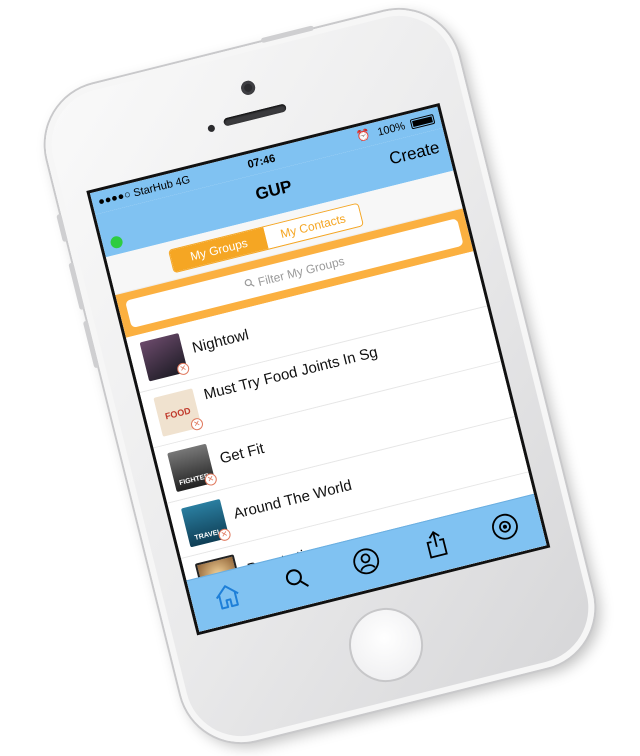  What do you see at coordinates (211, 128) in the screenshot?
I see `proximity-sensor` at bounding box center [211, 128].